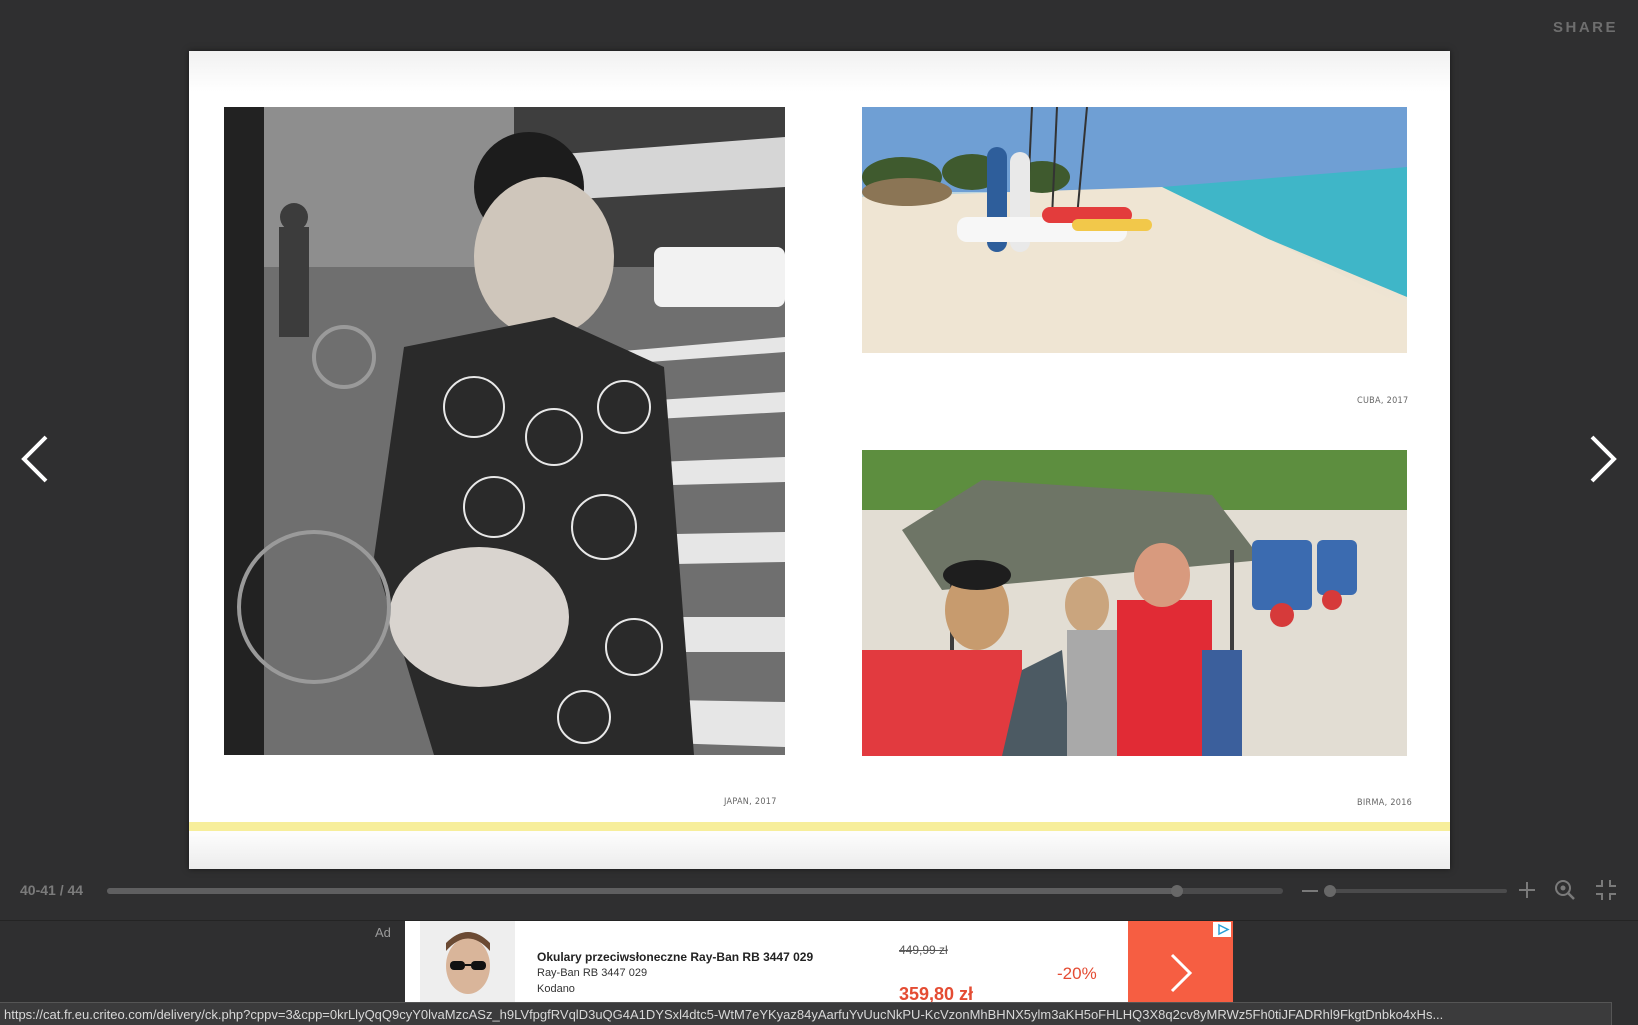 The height and width of the screenshot is (1025, 1638). Describe the element at coordinates (52, 890) in the screenshot. I see `page-indicator: 40-41 / 44` at that location.